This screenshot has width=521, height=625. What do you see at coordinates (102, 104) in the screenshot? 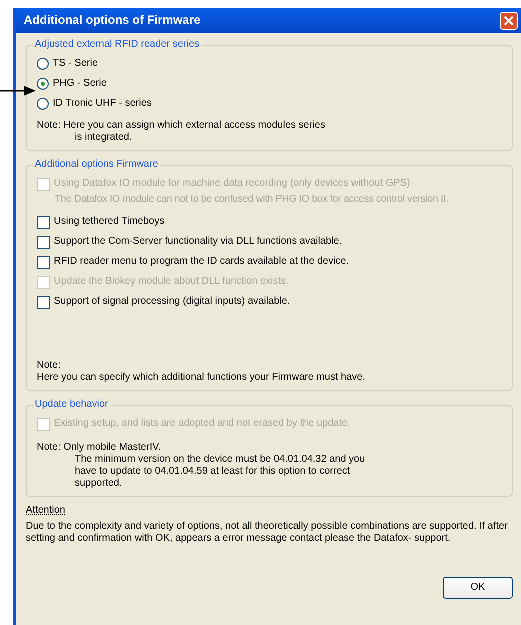
I see `radio-label: ID Tronic UHF - series` at bounding box center [102, 104].